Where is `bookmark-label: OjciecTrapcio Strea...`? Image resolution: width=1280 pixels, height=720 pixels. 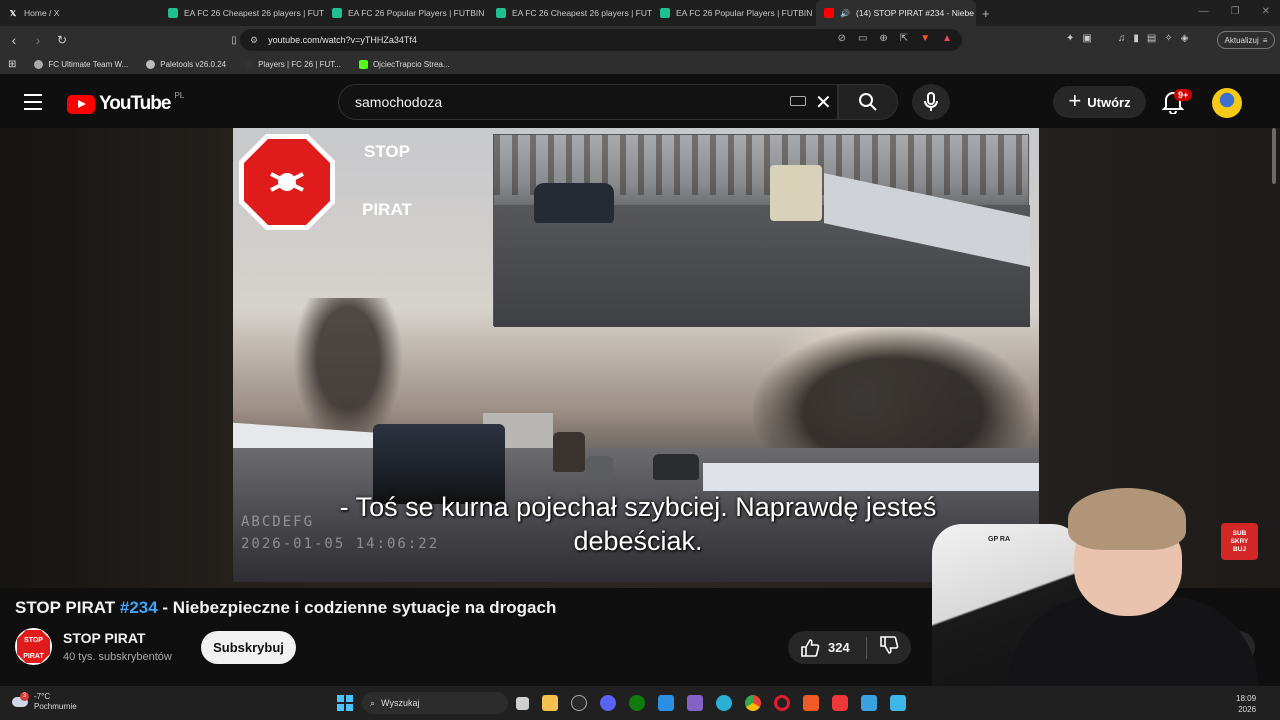 bookmark-label: OjciecTrapcio Strea... is located at coordinates (411, 64).